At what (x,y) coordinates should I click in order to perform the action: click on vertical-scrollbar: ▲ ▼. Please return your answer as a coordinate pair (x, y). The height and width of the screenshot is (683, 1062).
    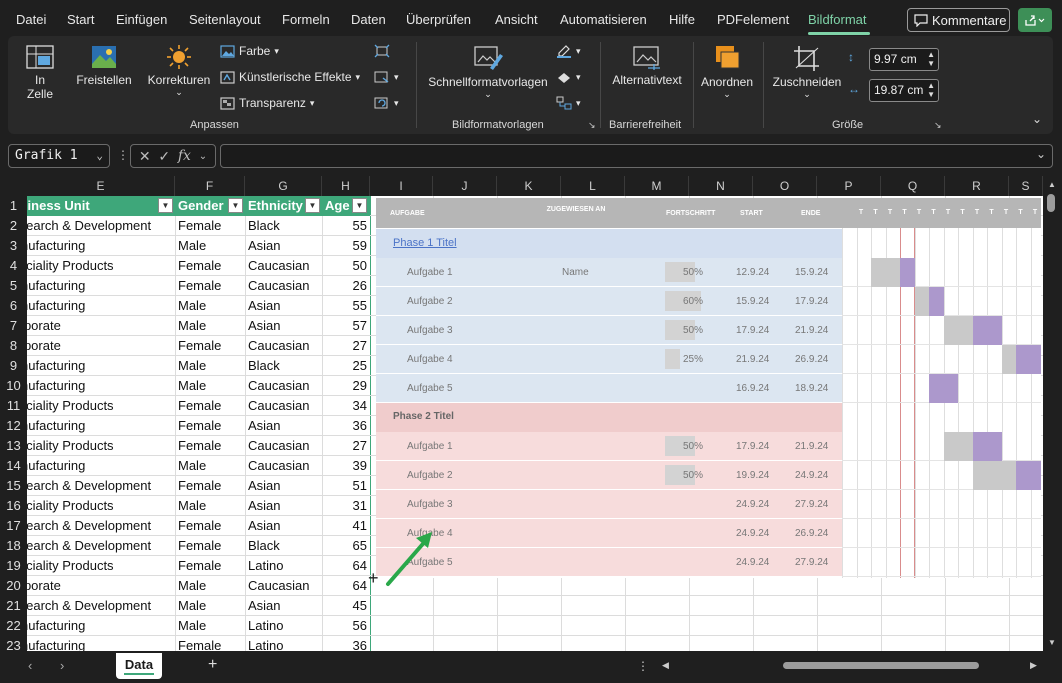
    Looking at the image, I should click on (1052, 413).